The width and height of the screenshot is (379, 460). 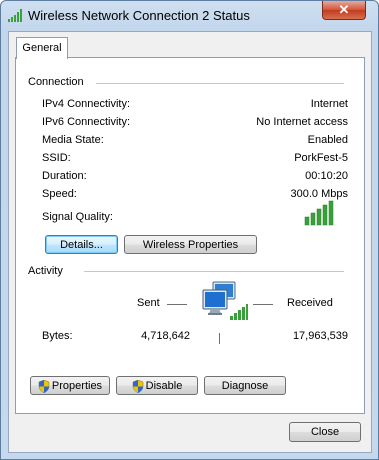 What do you see at coordinates (15, 15) in the screenshot?
I see `wireless-signal-icon` at bounding box center [15, 15].